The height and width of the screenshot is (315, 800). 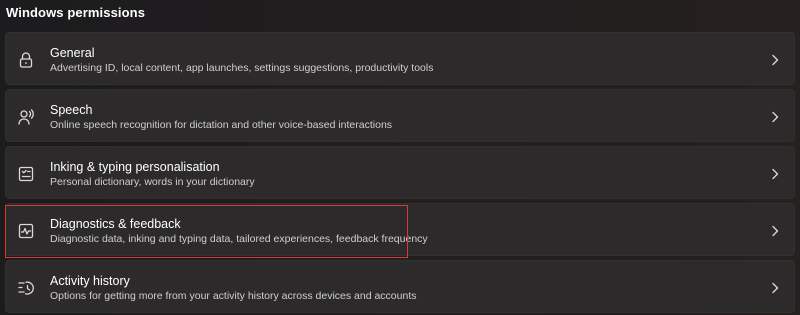 What do you see at coordinates (76, 12) in the screenshot?
I see `section-title: Windows permissions` at bounding box center [76, 12].